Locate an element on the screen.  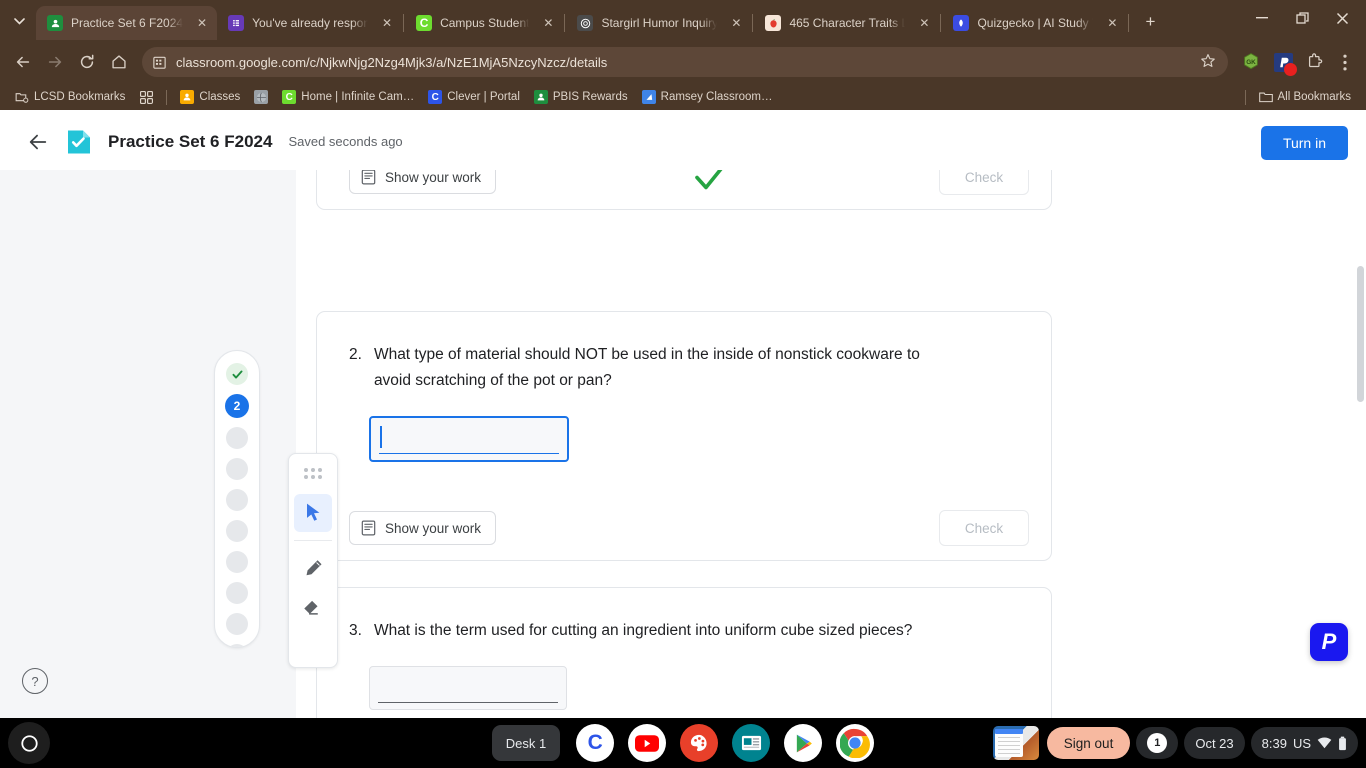
close-window-button is located at coordinates (1342, 18).